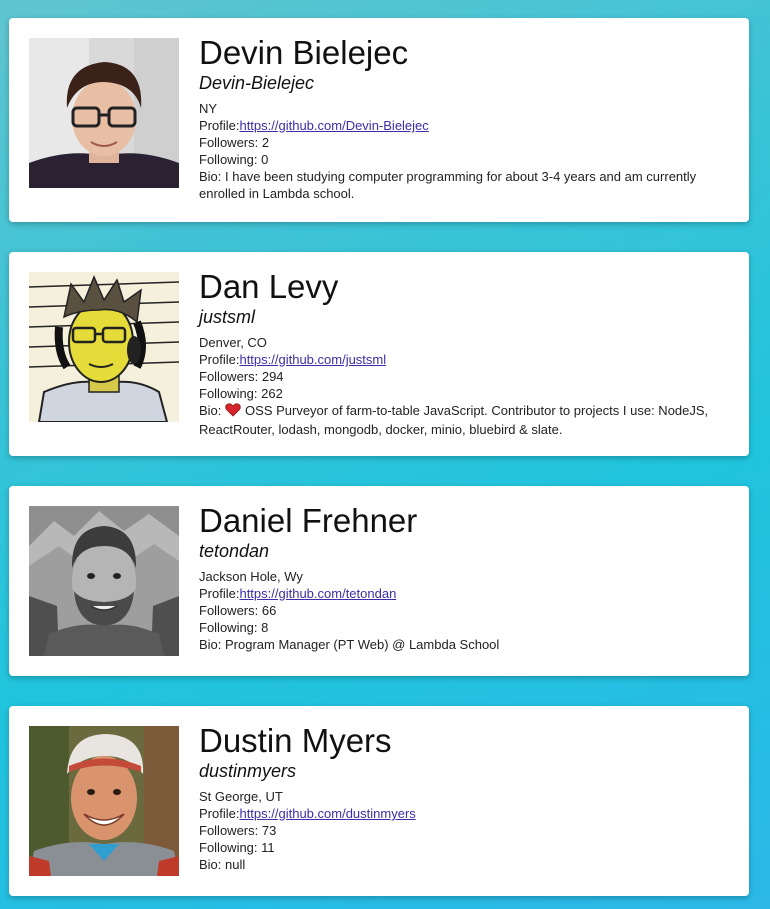 This screenshot has height=909, width=770. I want to click on user-following: Following: 262, so click(241, 393).